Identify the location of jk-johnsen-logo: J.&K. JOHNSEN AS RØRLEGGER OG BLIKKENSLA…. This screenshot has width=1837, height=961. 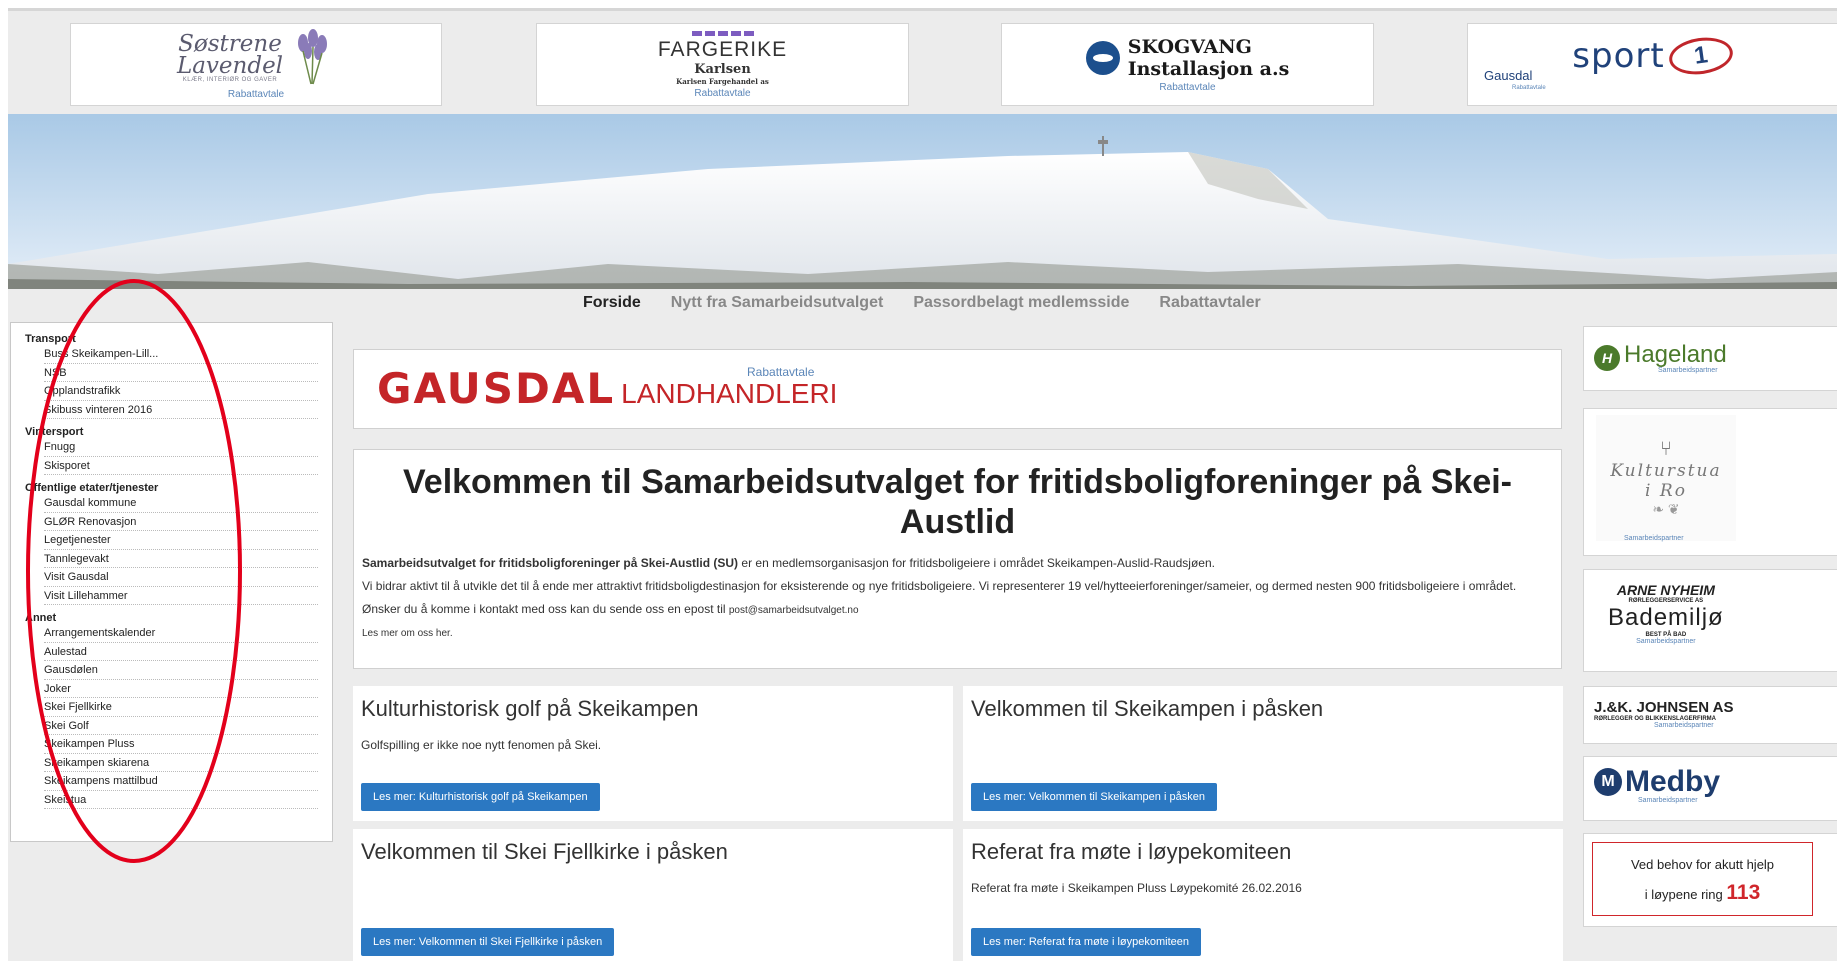
(1663, 714).